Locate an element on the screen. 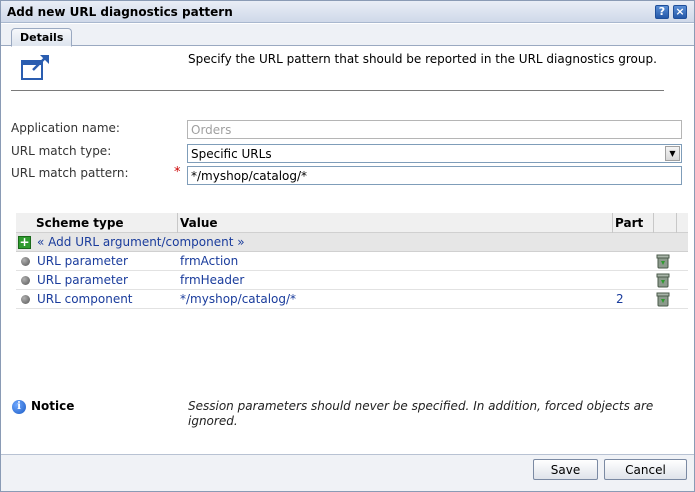 This screenshot has height=492, width=695. column-header-part: Part is located at coordinates (629, 223).